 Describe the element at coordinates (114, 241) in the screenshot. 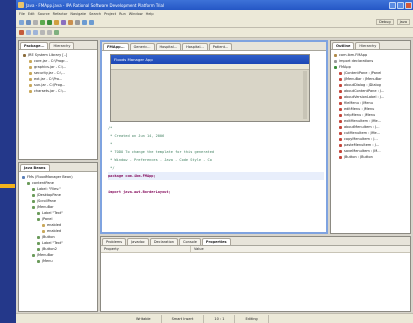

I see `tab-problems: Problems` at that location.